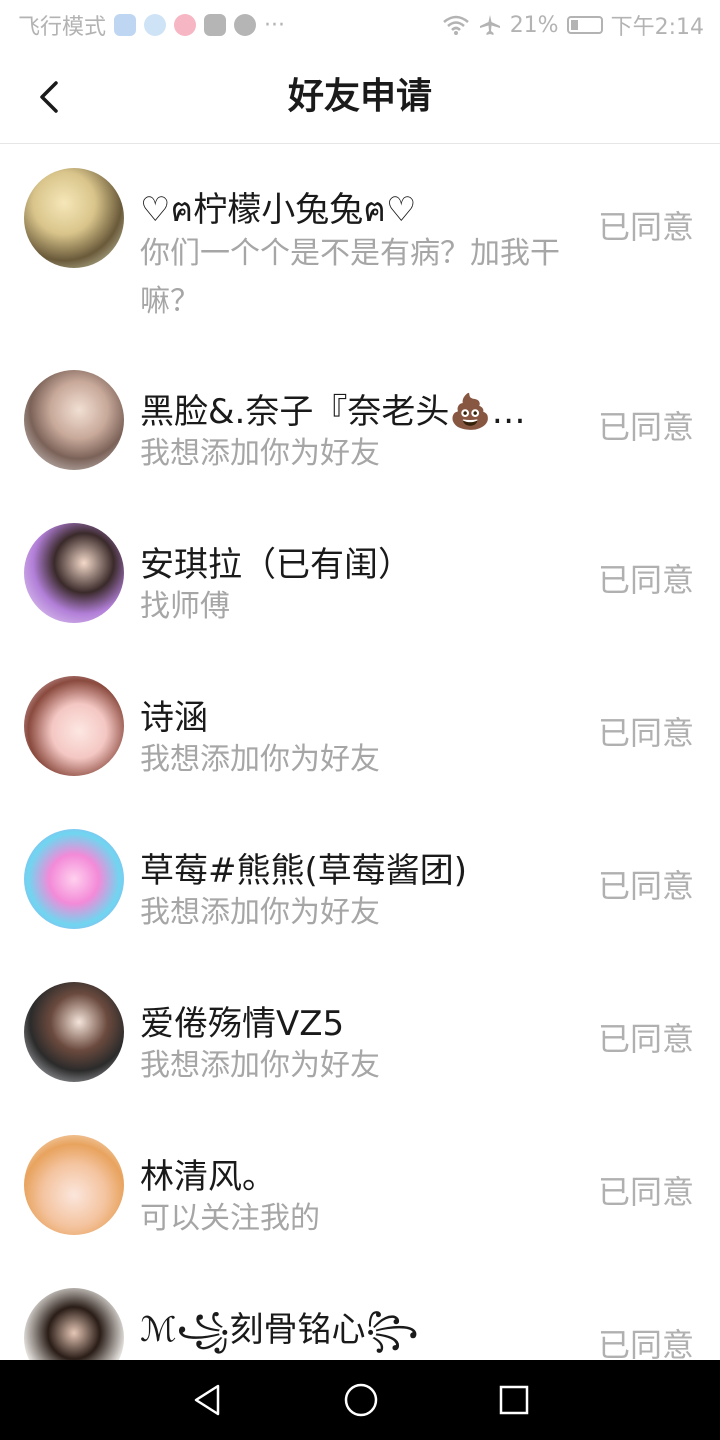  Describe the element at coordinates (207, 1400) in the screenshot. I see `nav-back-icon` at that location.